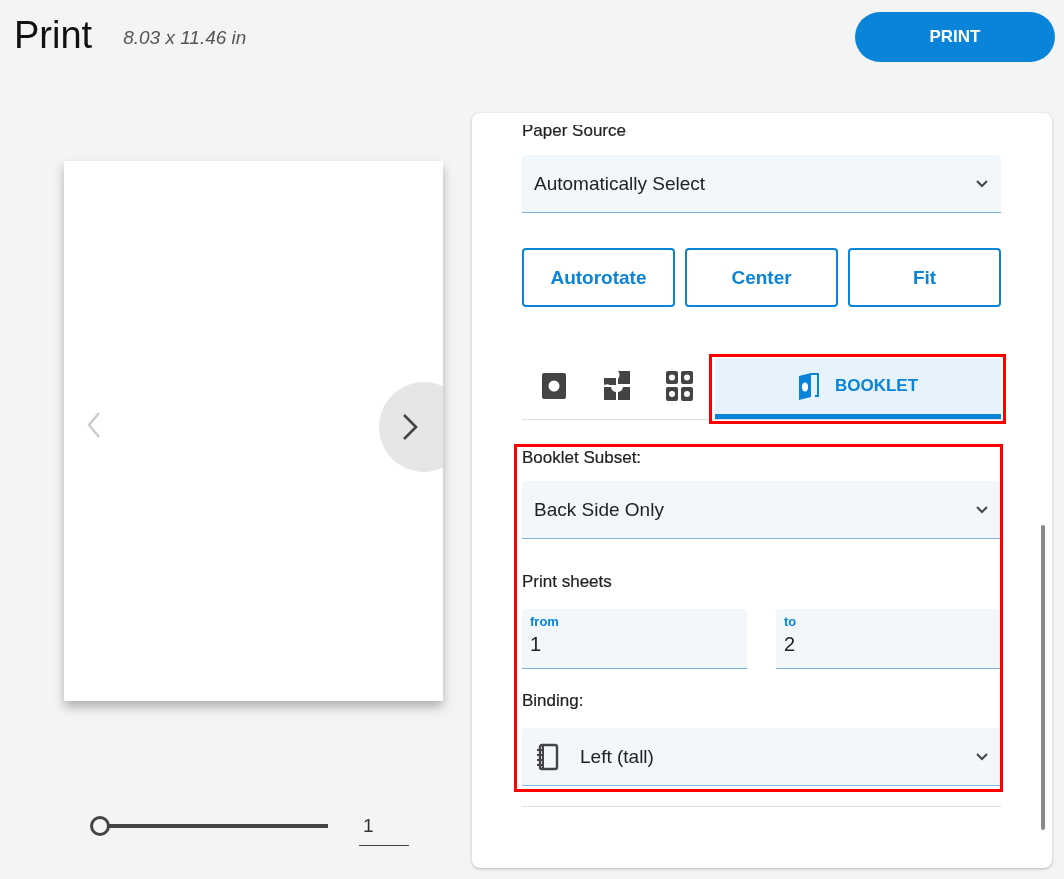  Describe the element at coordinates (924, 277) in the screenshot. I see `align-button: Fit` at that location.